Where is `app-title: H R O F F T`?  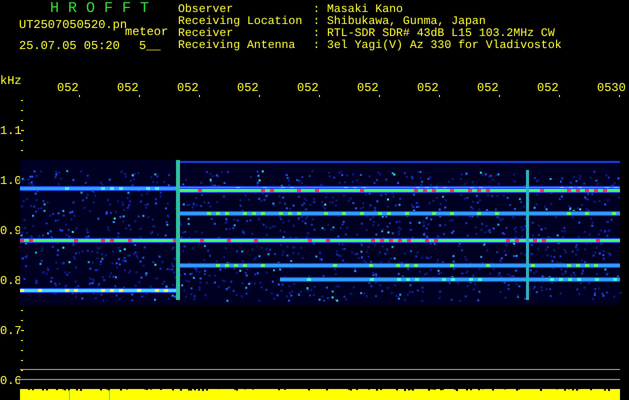 app-title: H R O F F T is located at coordinates (100, 9).